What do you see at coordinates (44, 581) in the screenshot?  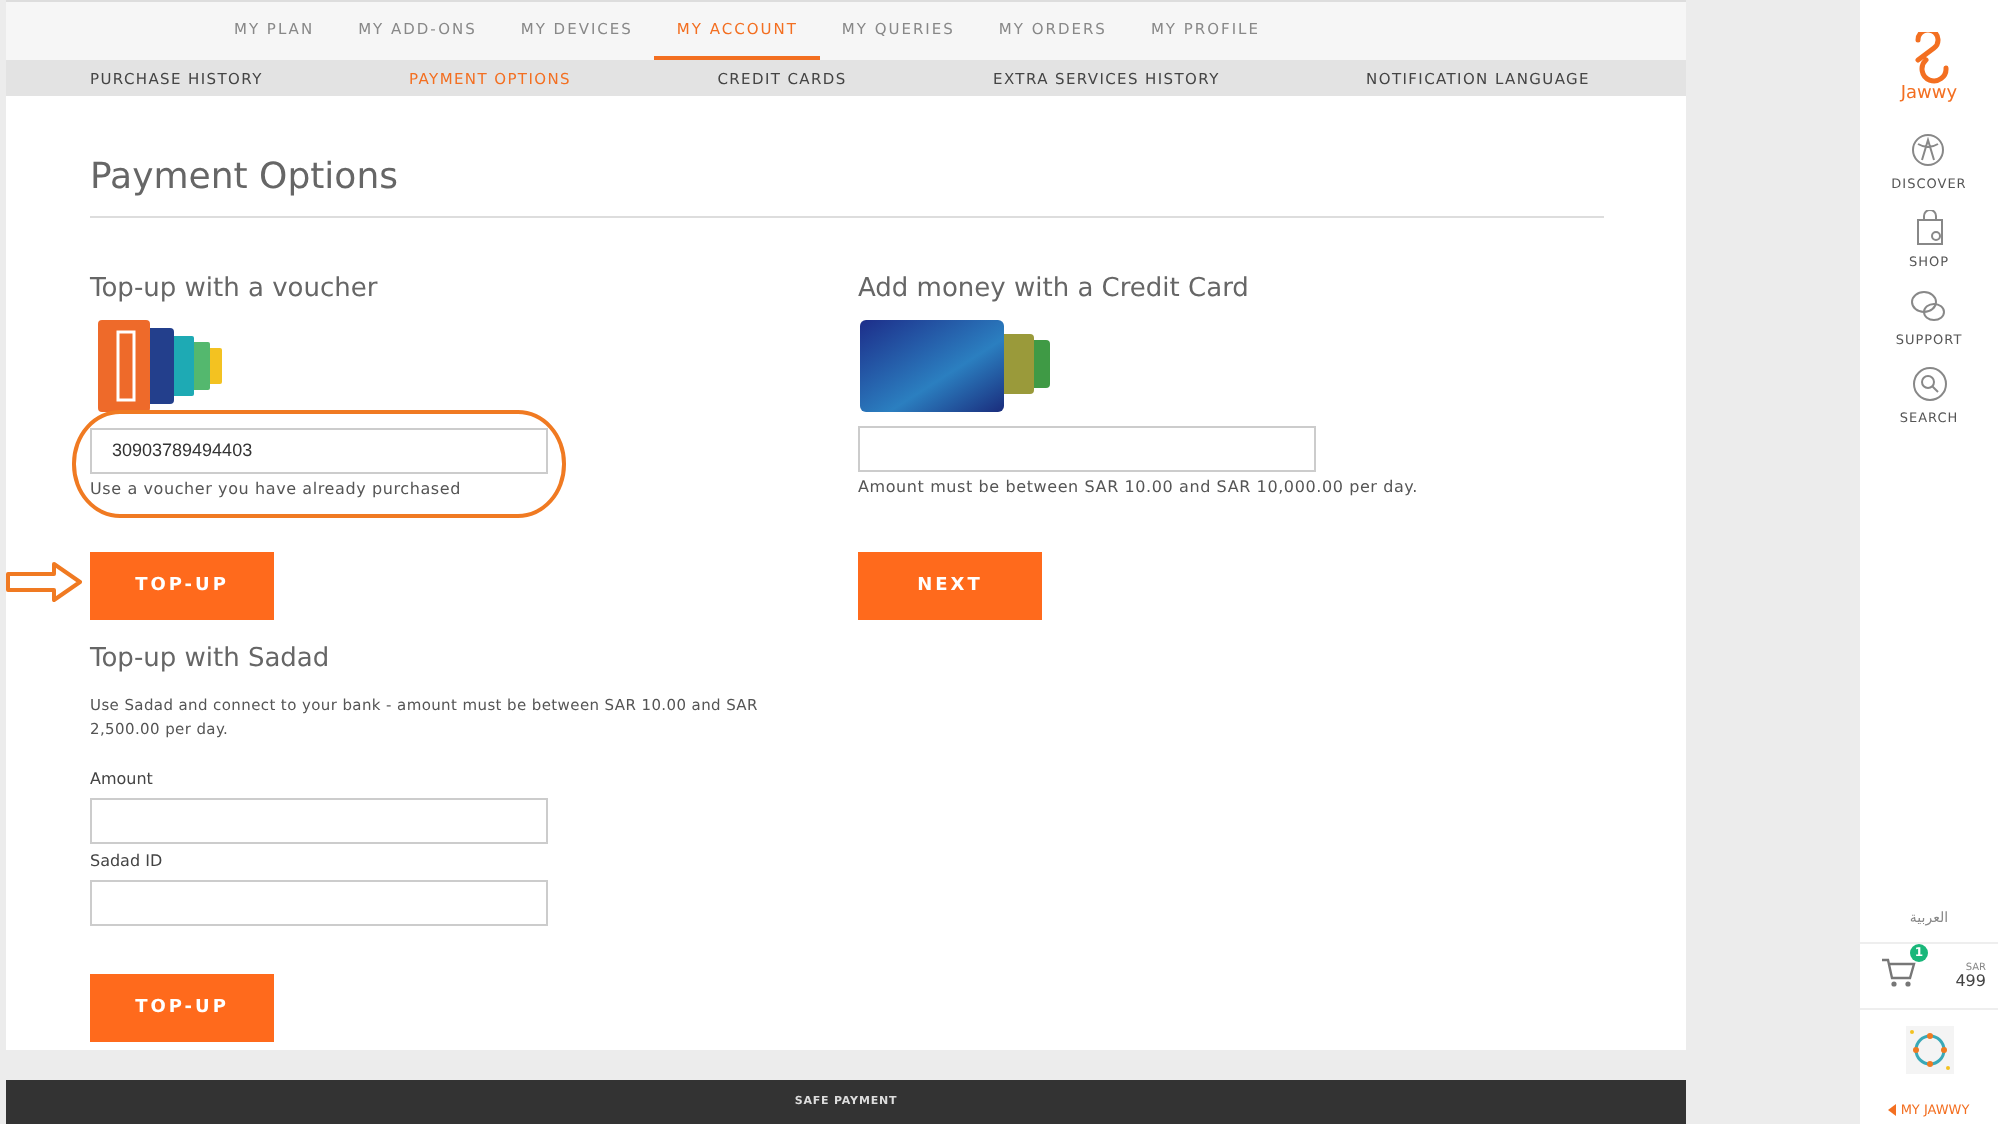 I see `pointer-arrow-icon` at bounding box center [44, 581].